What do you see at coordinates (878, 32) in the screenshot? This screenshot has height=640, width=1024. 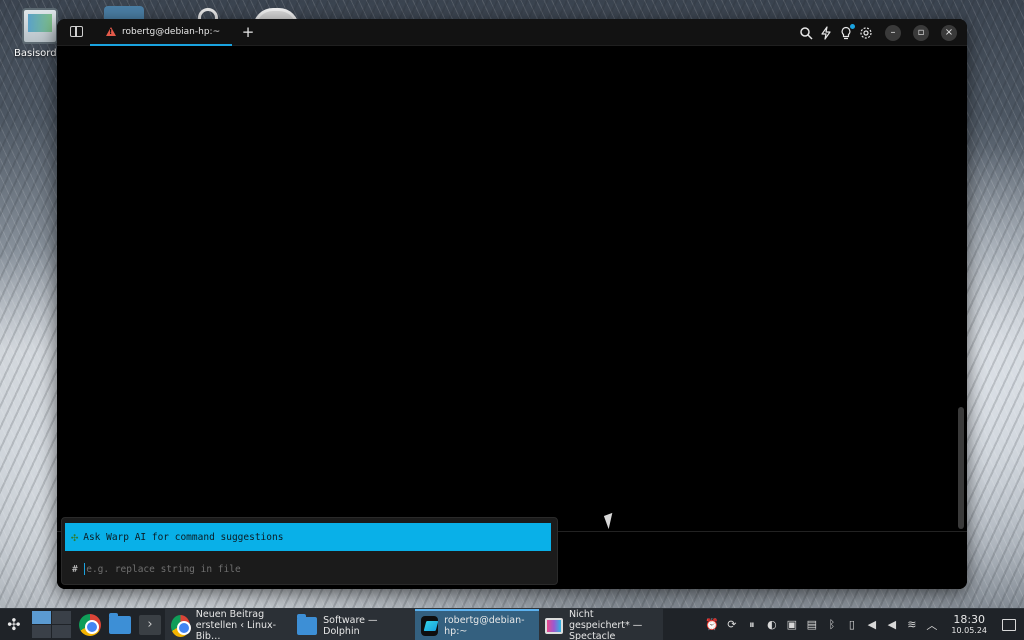 I see `title-actions: – ▫ ×` at bounding box center [878, 32].